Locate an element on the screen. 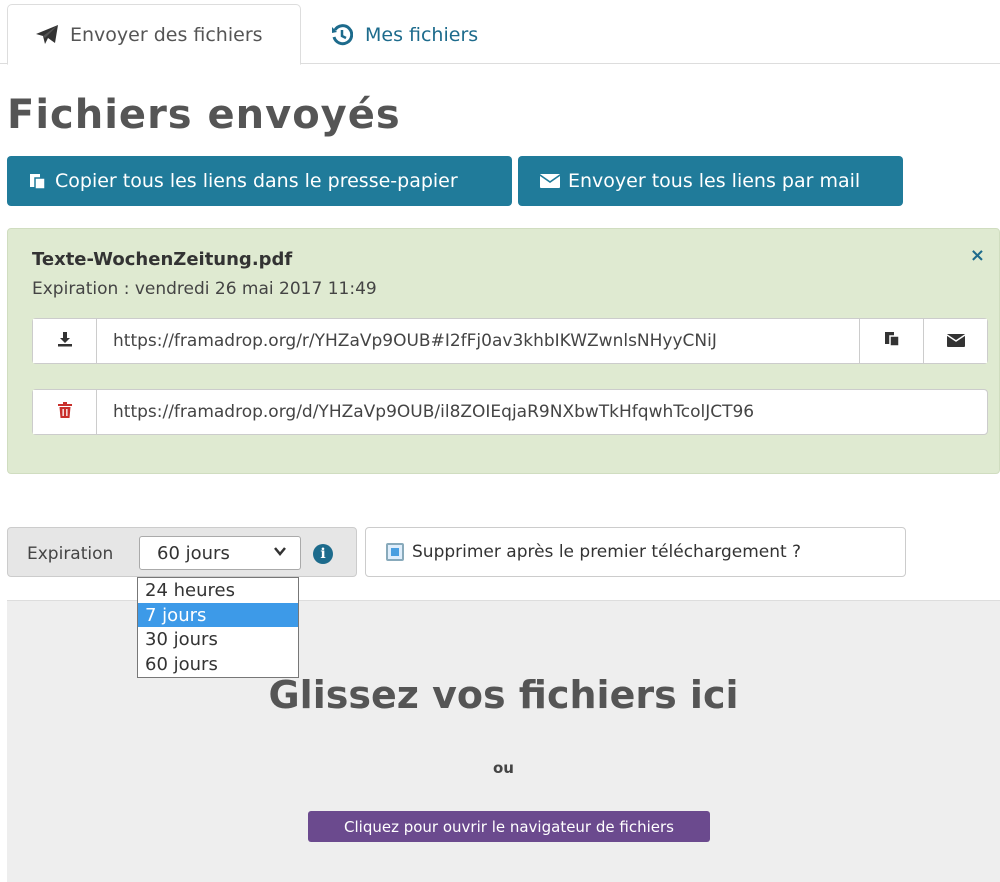  expiration-control: Expiration 60 jours i is located at coordinates (182, 552).